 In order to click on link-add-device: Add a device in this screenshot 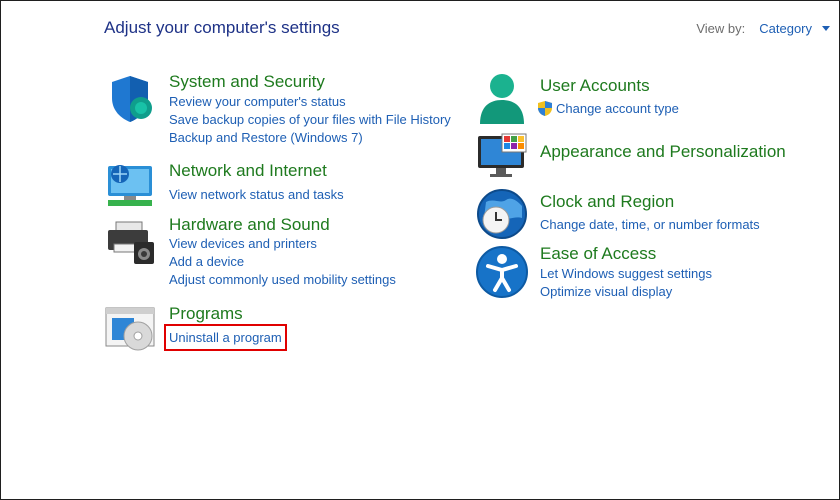, I will do `click(282, 261)`.